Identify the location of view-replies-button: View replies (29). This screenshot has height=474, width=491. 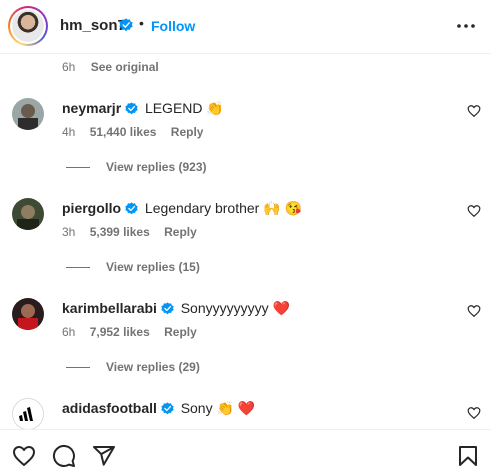
(133, 367).